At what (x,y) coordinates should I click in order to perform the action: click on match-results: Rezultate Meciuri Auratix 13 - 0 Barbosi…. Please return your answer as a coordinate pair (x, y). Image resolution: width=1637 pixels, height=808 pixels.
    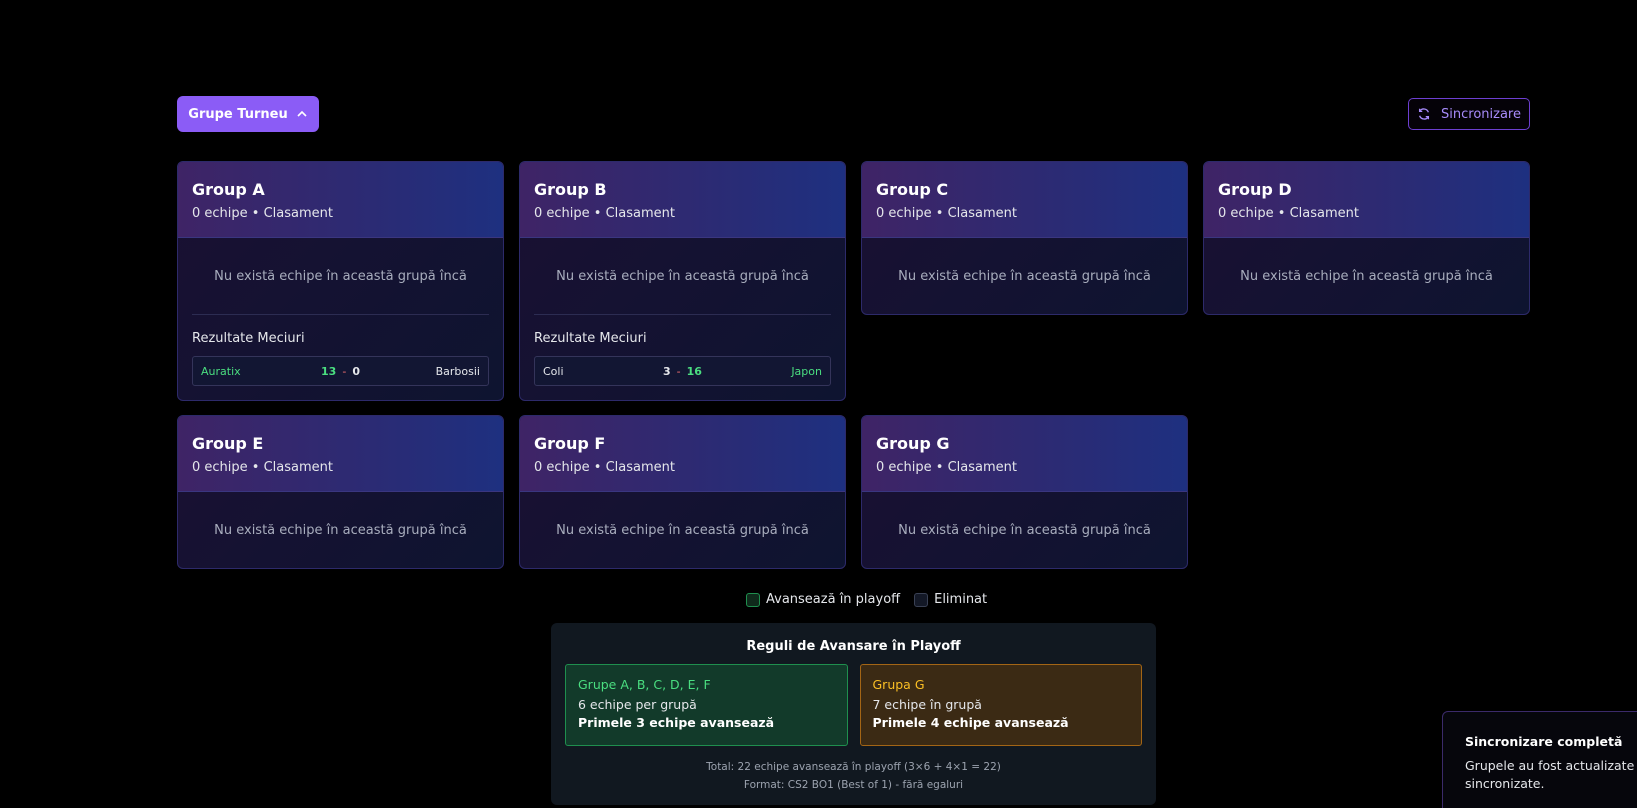
    Looking at the image, I should click on (340, 357).